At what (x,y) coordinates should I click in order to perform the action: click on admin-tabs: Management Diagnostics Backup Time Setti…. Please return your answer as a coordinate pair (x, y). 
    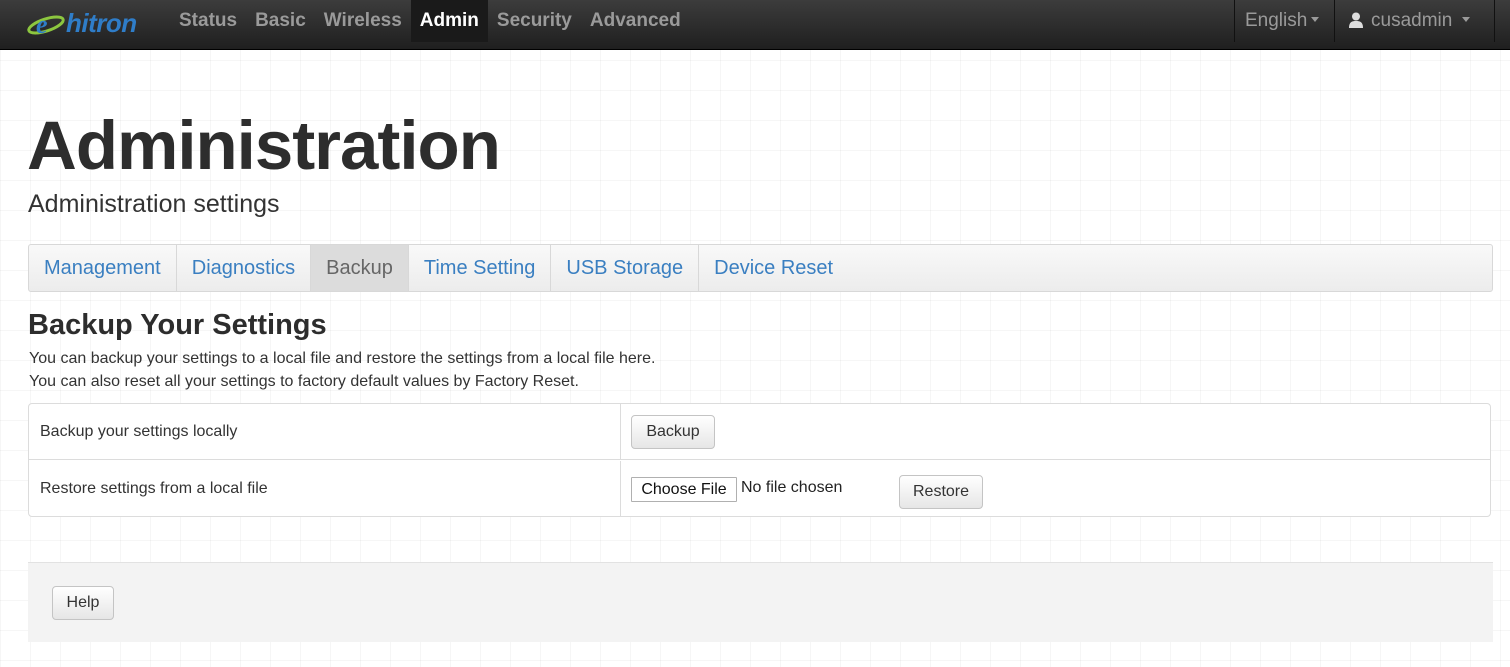
    Looking at the image, I should click on (760, 268).